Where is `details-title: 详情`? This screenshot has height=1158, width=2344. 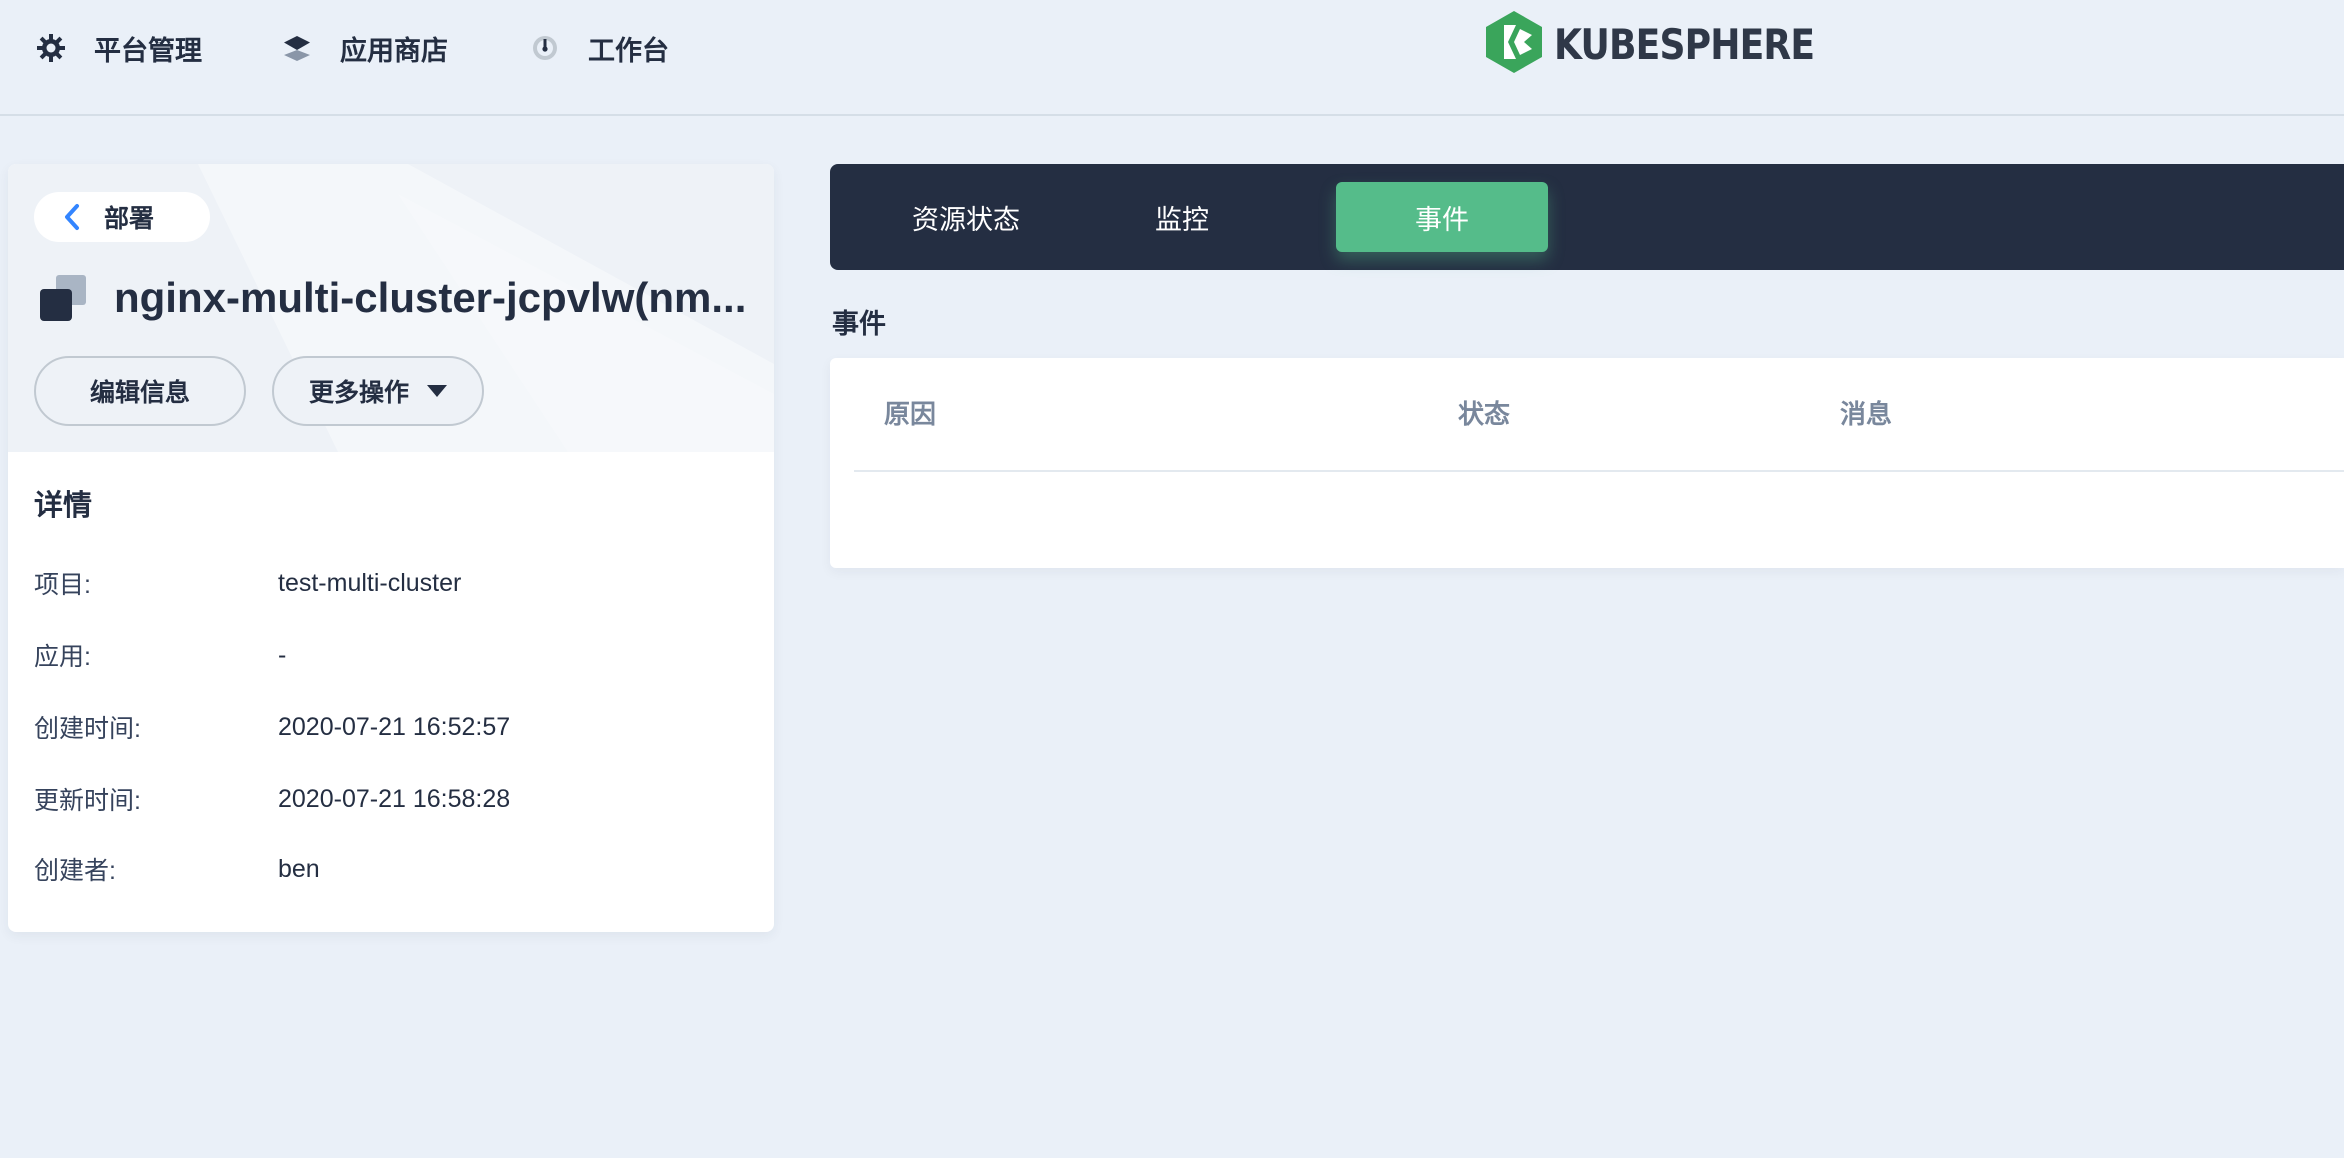 details-title: 详情 is located at coordinates (63, 506).